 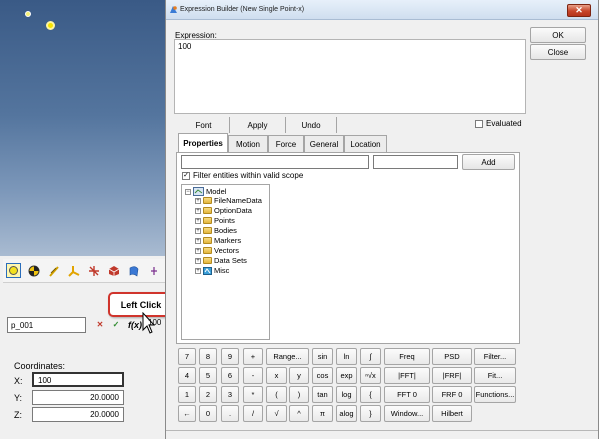 I want to click on filter-scope-checkbox: ✓ Filter entities within valid scope, so click(x=242, y=175).